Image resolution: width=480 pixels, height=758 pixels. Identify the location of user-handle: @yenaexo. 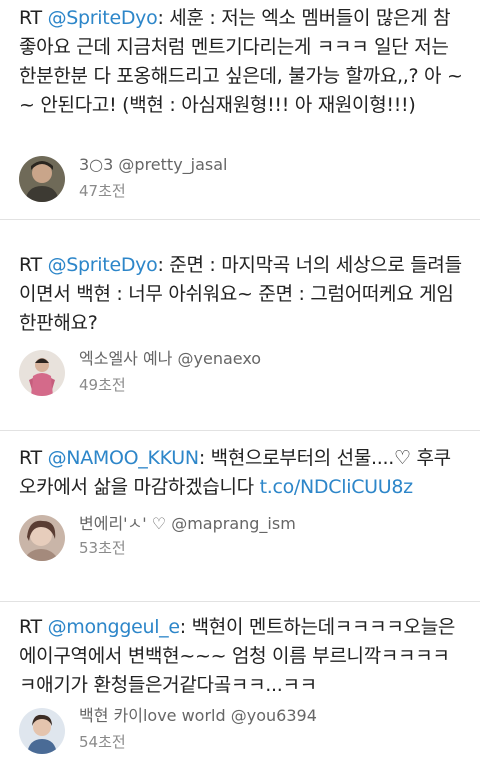
(219, 358).